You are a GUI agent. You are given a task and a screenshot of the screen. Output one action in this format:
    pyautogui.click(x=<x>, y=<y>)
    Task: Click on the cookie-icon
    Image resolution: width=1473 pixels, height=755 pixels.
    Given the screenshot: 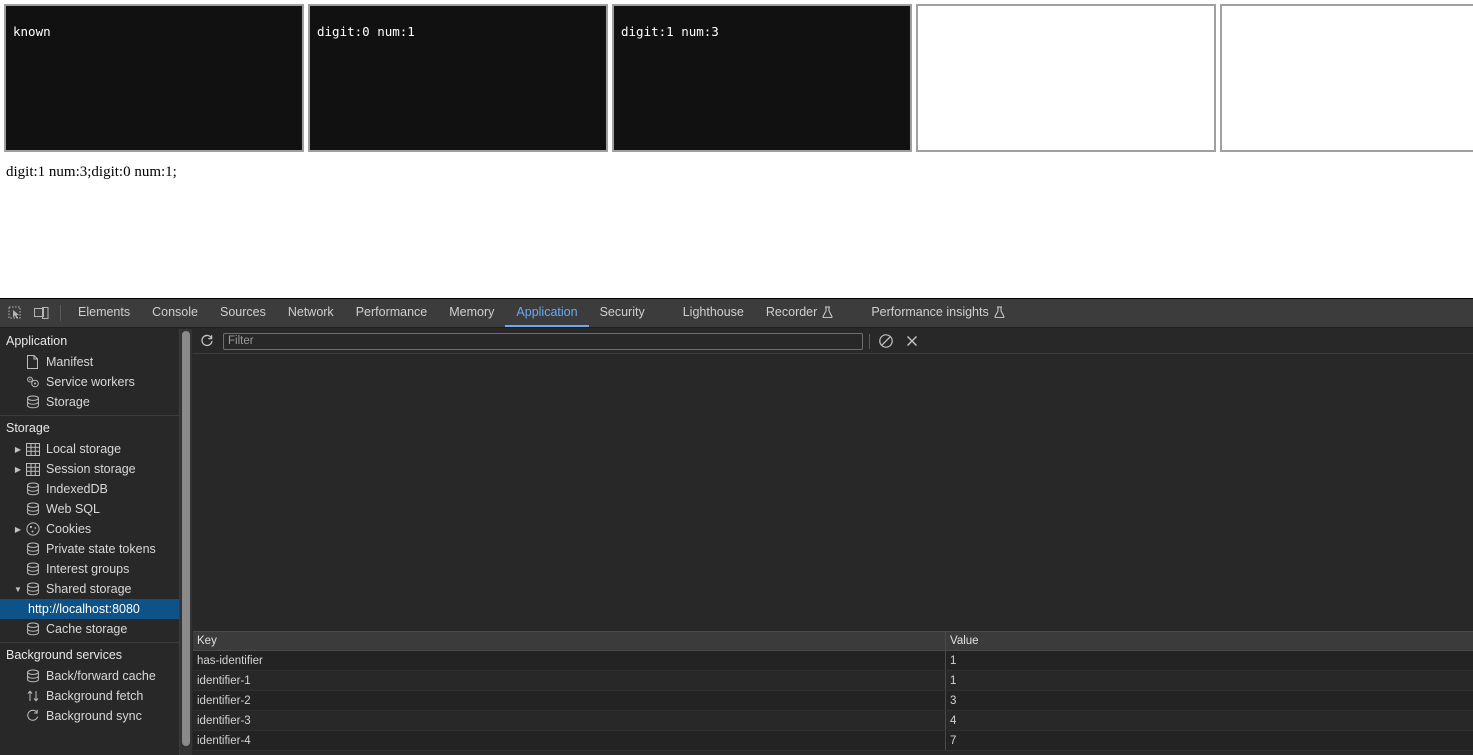 What is the action you would take?
    pyautogui.click(x=32, y=529)
    